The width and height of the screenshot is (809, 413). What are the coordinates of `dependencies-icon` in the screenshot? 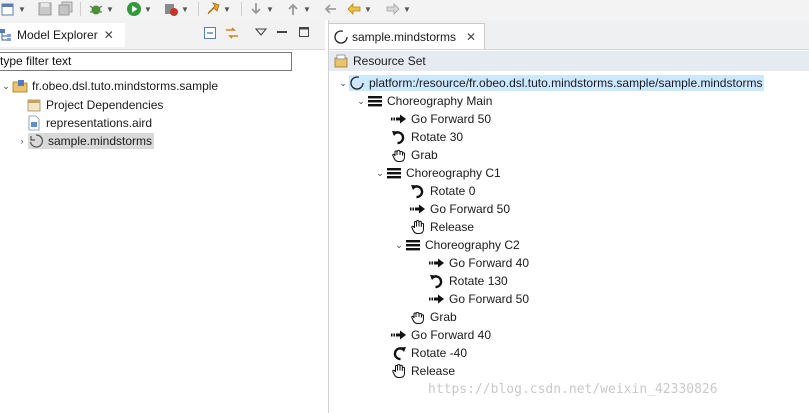 It's located at (34, 105).